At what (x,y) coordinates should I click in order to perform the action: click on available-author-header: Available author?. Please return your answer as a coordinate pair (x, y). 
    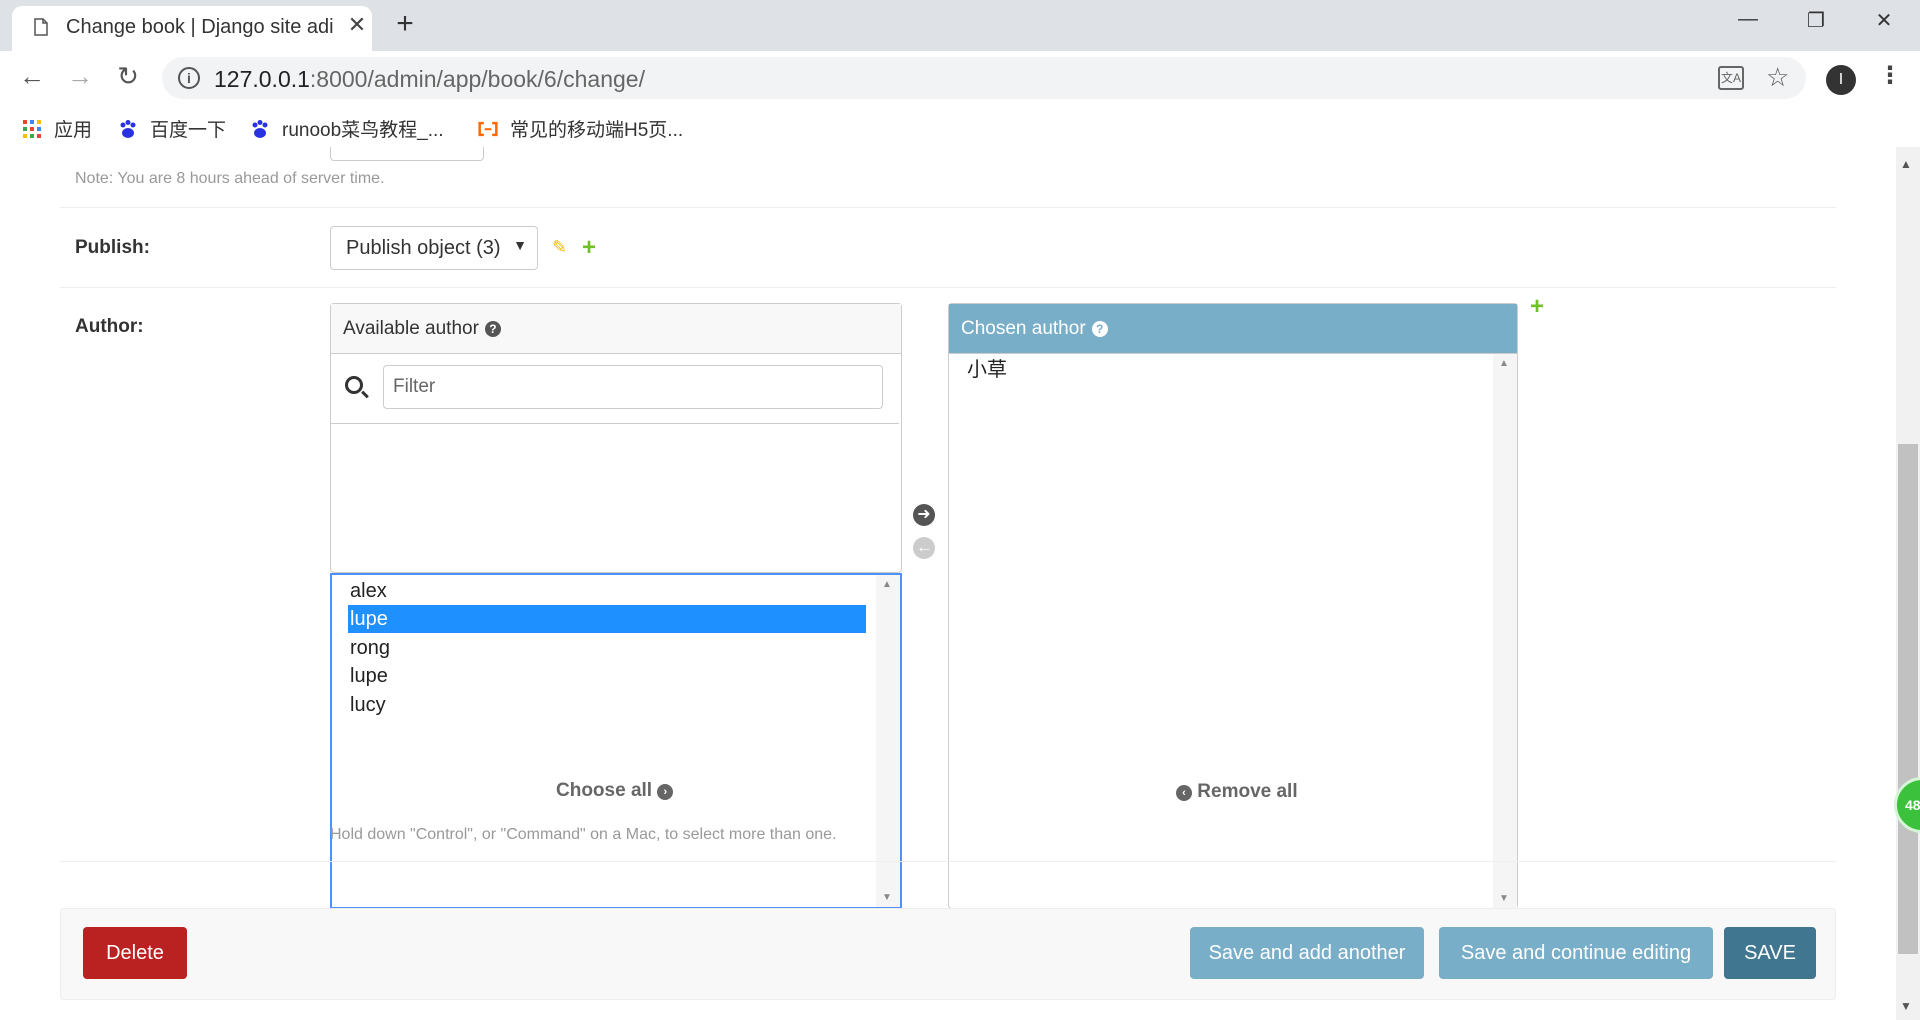
    Looking at the image, I should click on (616, 329).